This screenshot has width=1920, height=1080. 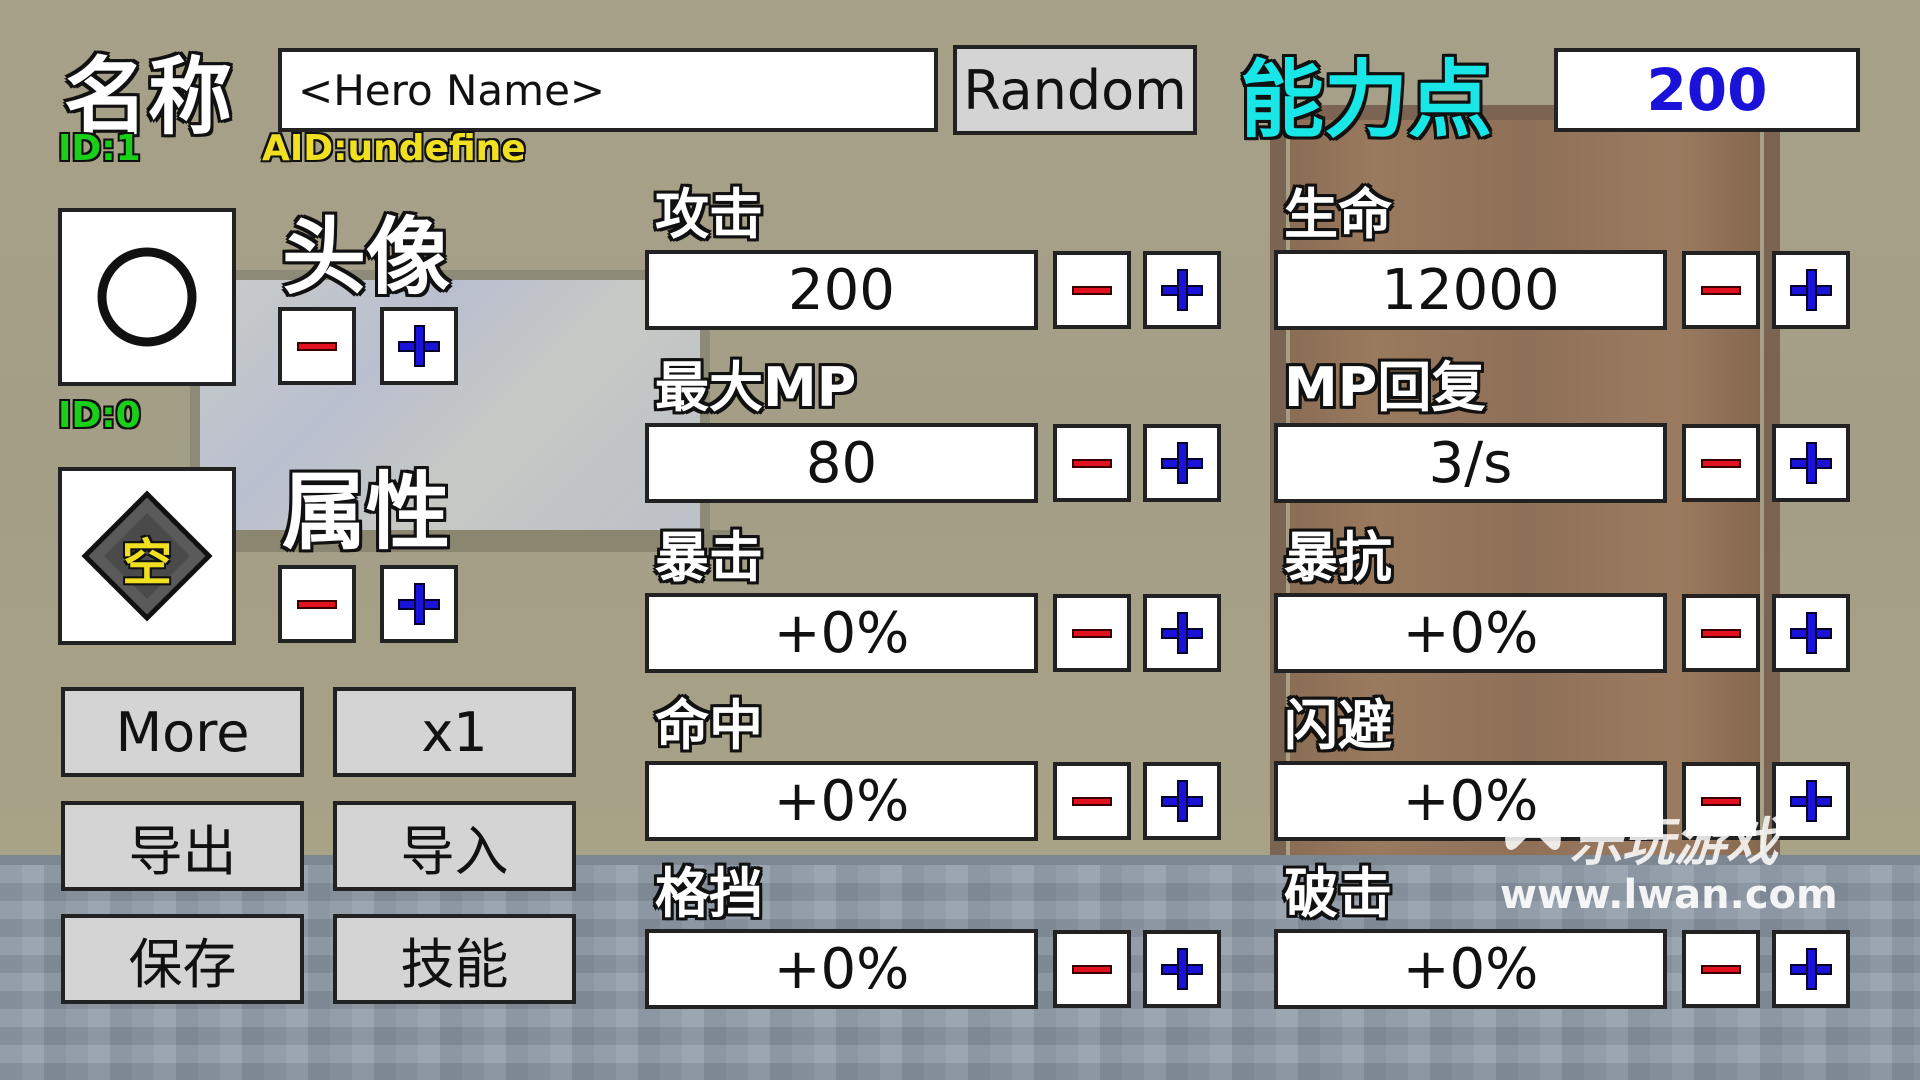 What do you see at coordinates (182, 959) in the screenshot?
I see `save-button: 保存` at bounding box center [182, 959].